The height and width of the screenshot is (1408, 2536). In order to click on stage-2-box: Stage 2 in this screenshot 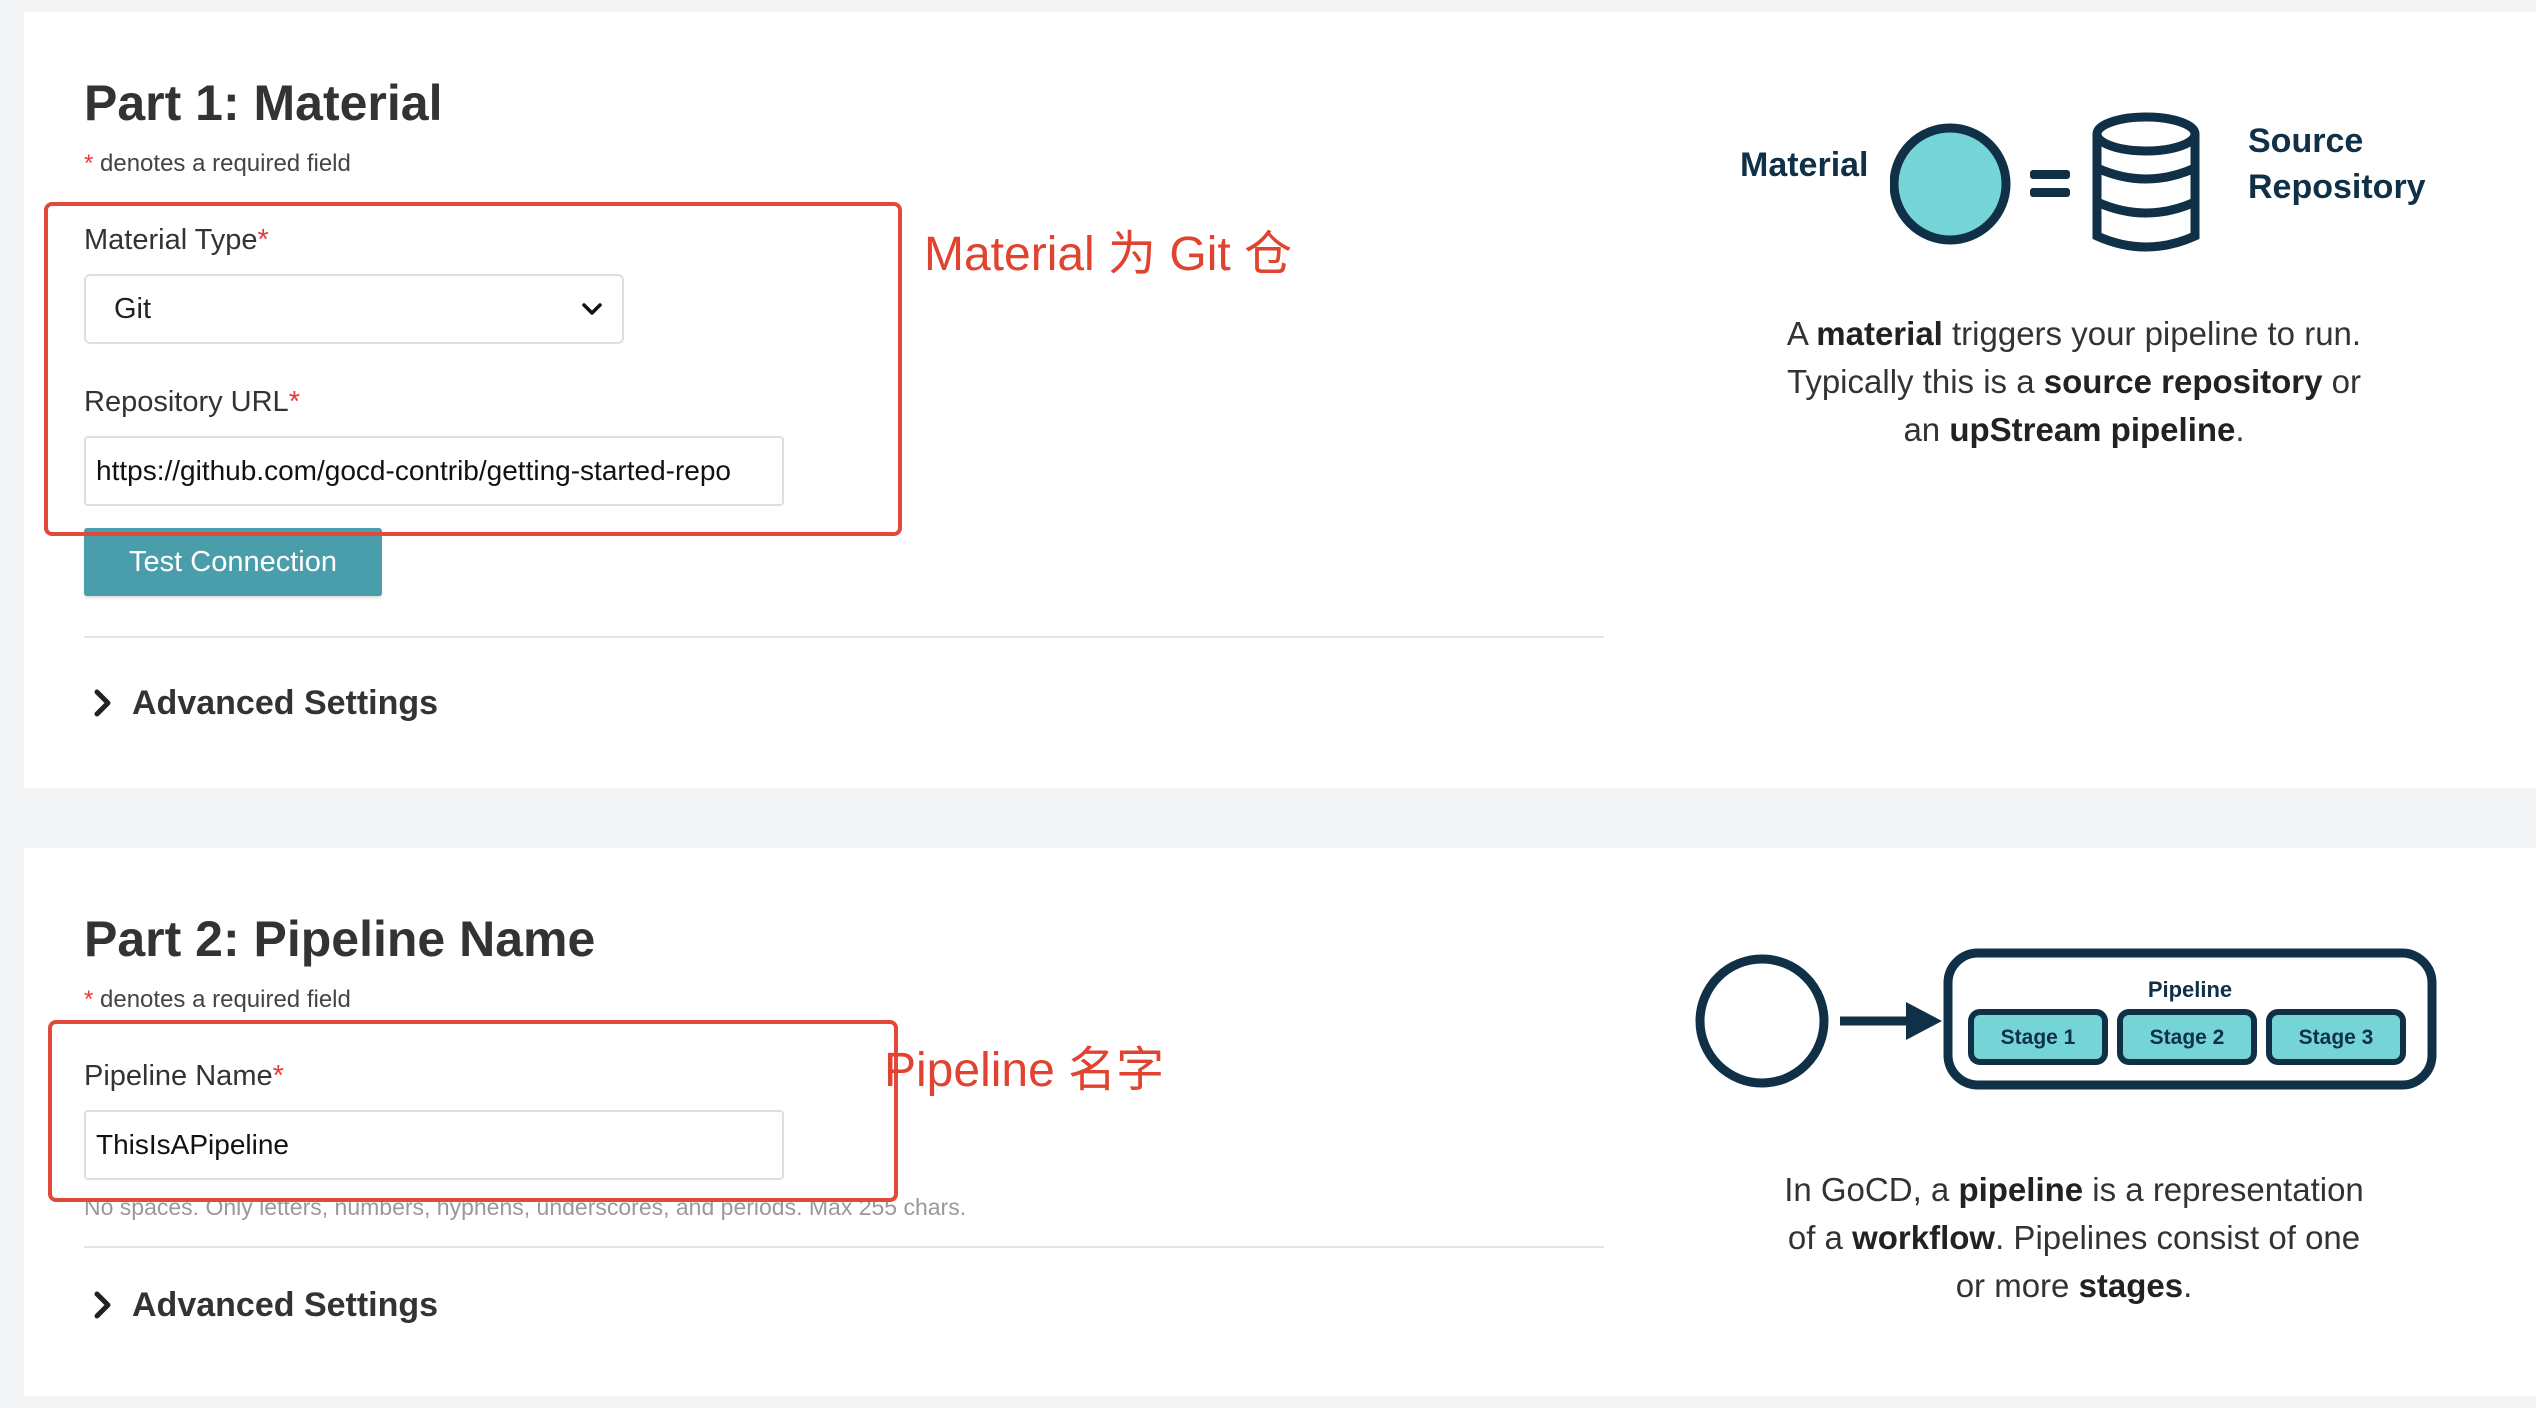, I will do `click(2187, 1037)`.